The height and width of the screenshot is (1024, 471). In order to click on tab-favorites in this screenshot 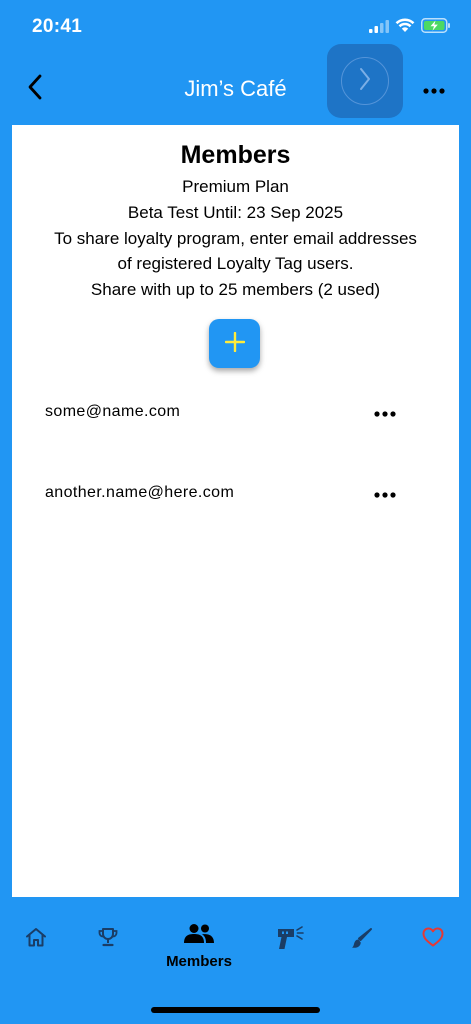, I will do `click(433, 941)`.